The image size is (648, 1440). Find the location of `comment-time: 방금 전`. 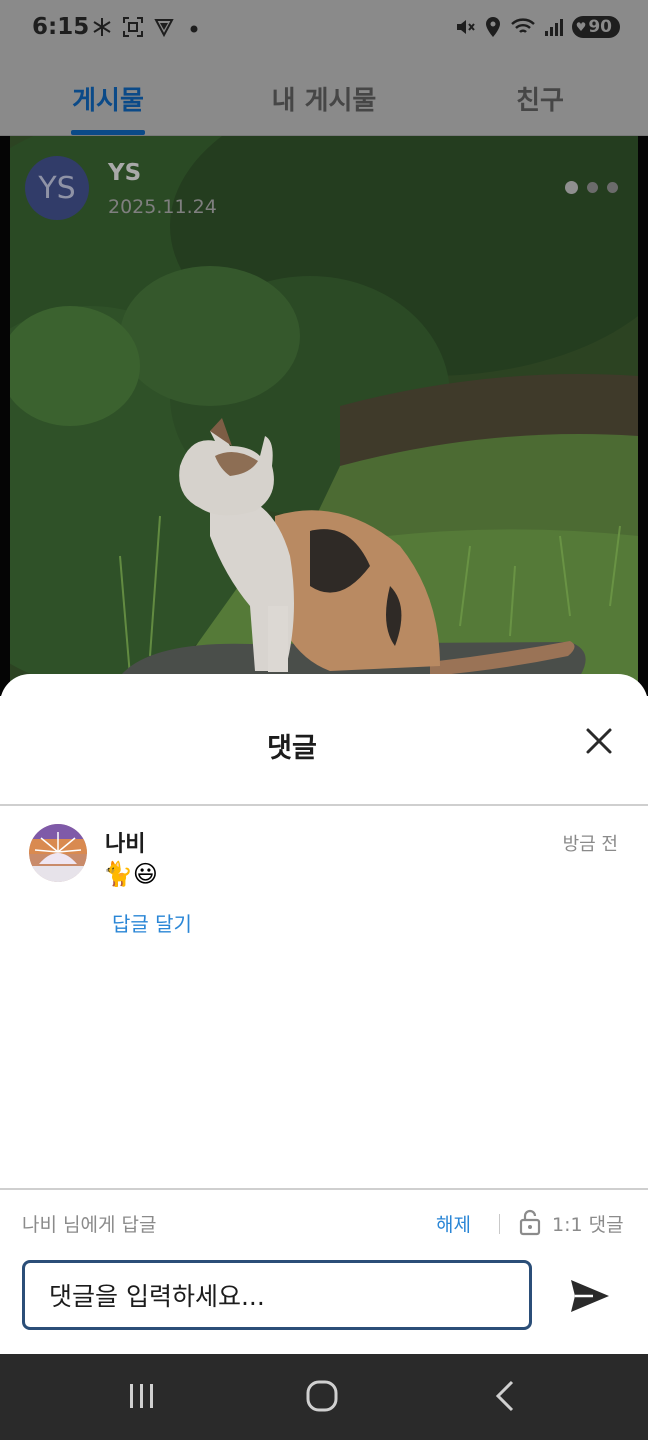

comment-time: 방금 전 is located at coordinates (590, 844).